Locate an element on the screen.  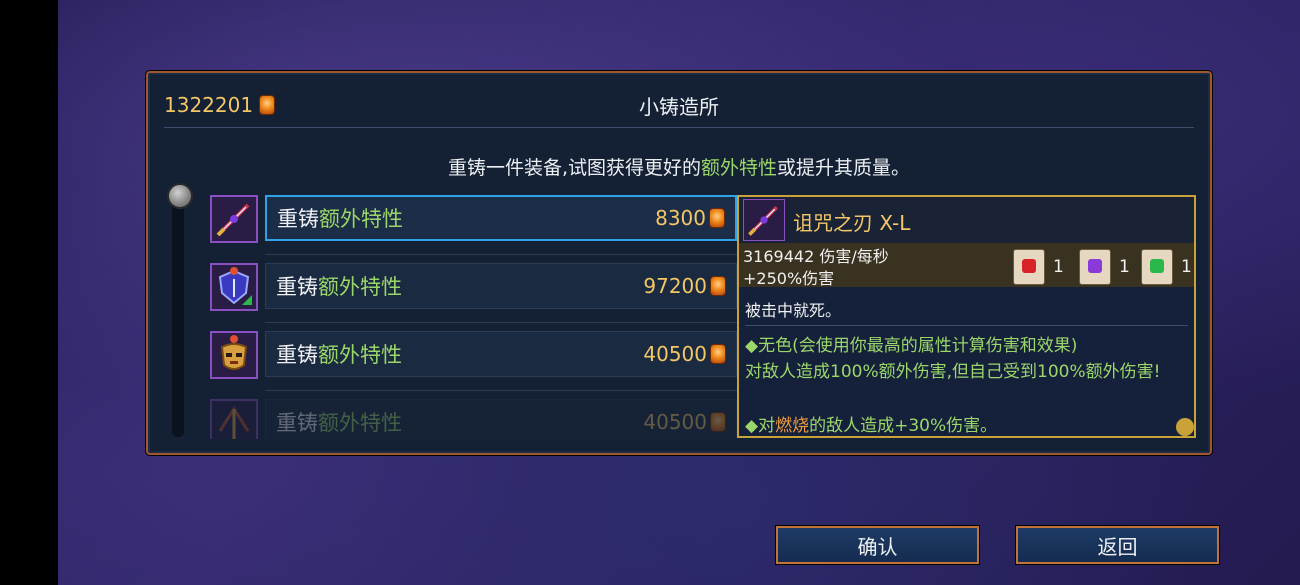
brutality-scroll: 1 is located at coordinates (1038, 267).